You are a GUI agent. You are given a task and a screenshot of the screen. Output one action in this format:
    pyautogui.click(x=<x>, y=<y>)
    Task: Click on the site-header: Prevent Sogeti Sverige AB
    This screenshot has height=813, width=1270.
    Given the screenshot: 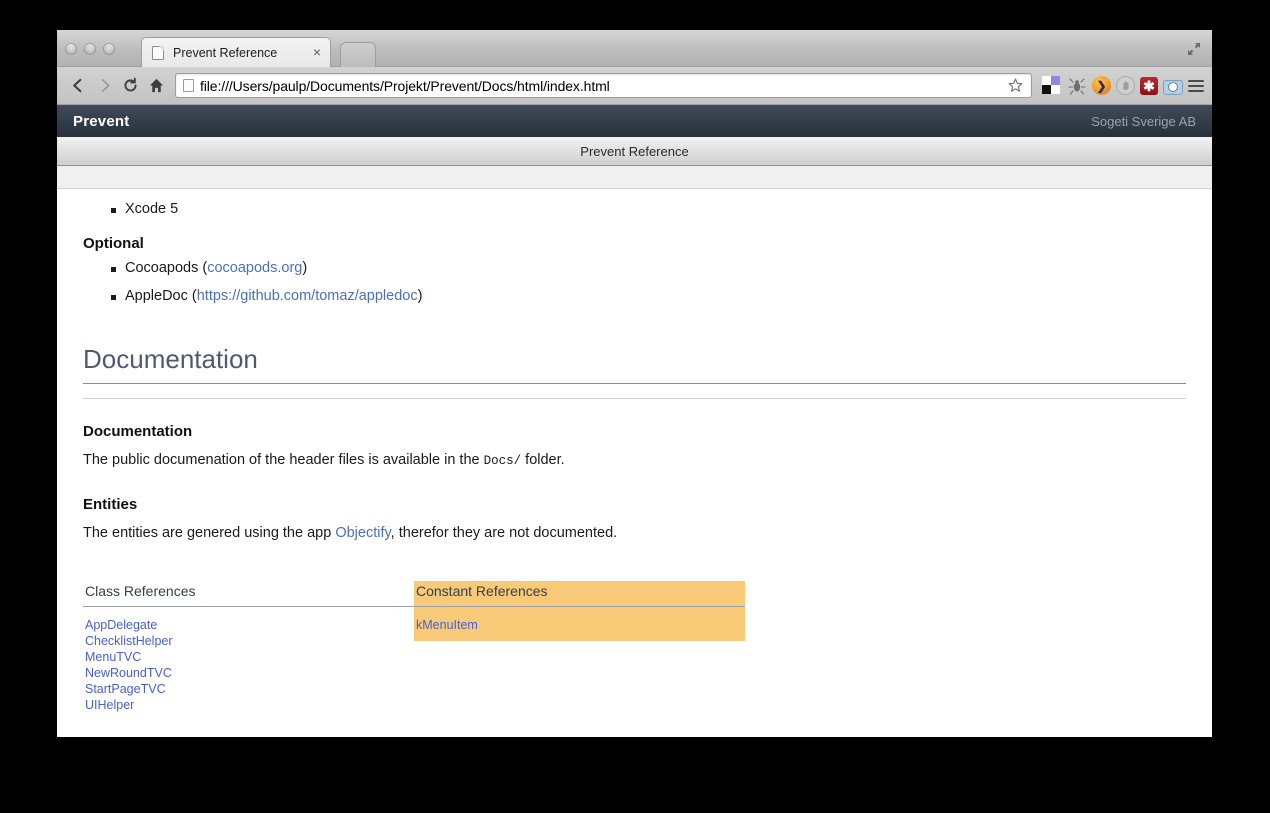 What is the action you would take?
    pyautogui.click(x=634, y=121)
    